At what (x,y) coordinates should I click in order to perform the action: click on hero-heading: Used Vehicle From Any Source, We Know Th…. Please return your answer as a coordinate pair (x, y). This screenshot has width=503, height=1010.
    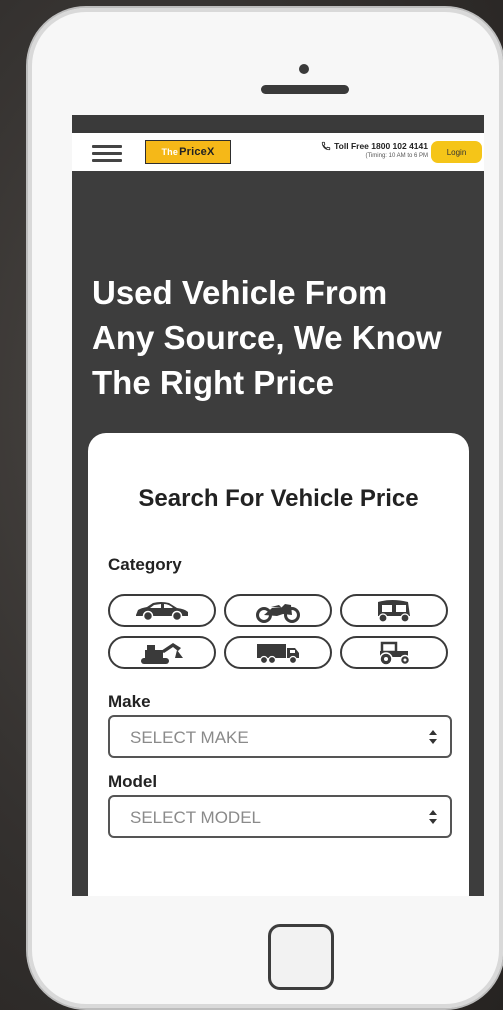
    Looking at the image, I should click on (284, 337).